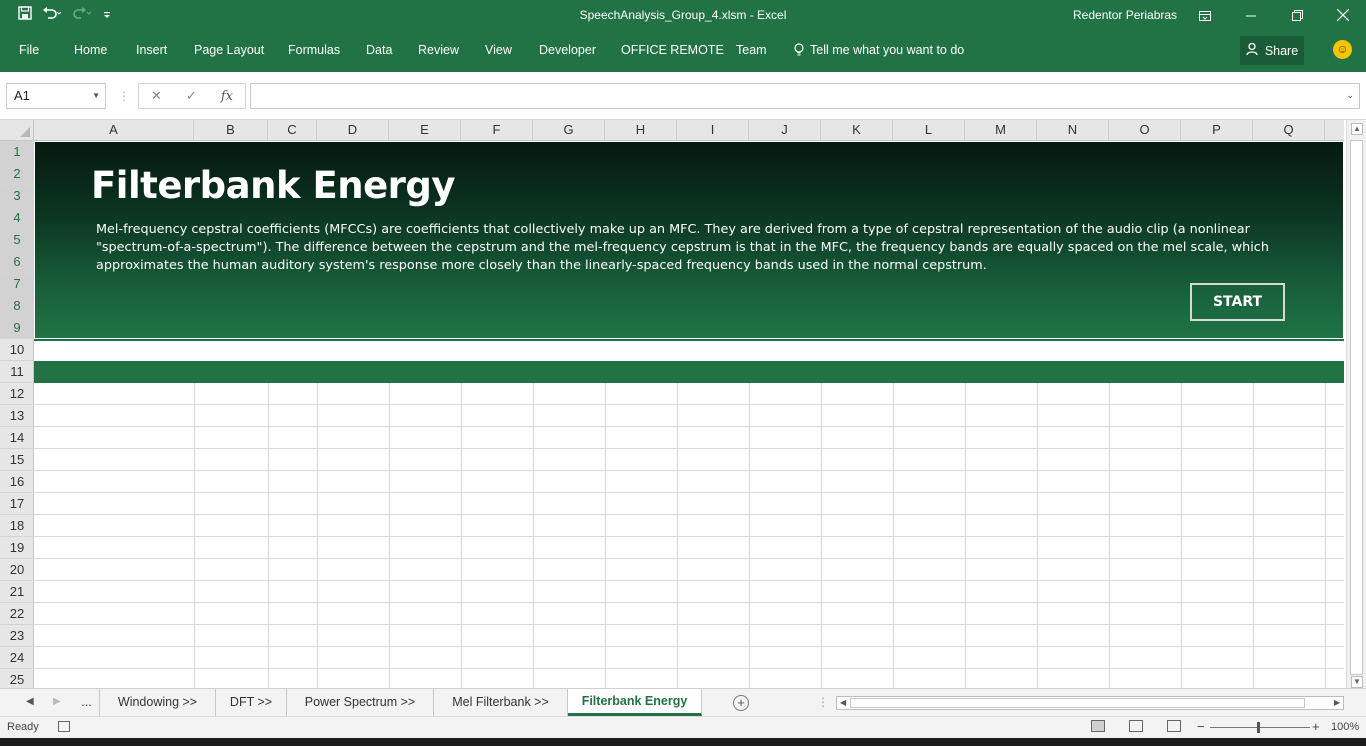  What do you see at coordinates (1357, 129) in the screenshot?
I see `scroll-up-icon: ▲` at bounding box center [1357, 129].